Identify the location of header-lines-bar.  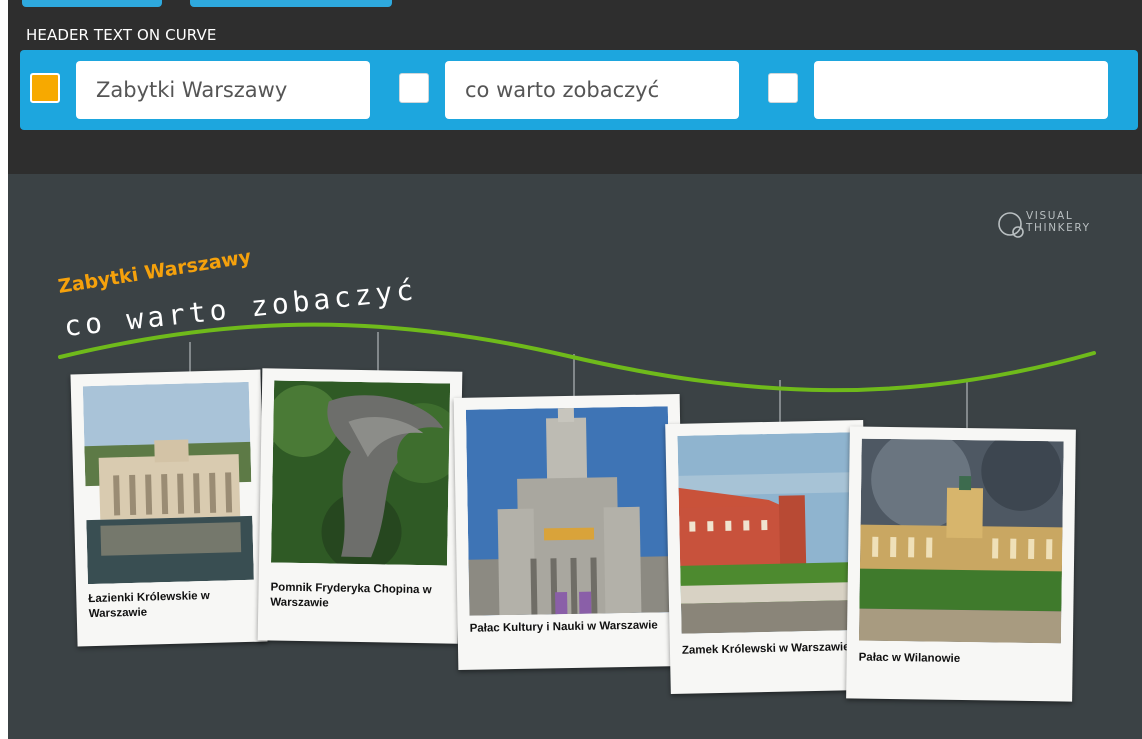
(579, 90).